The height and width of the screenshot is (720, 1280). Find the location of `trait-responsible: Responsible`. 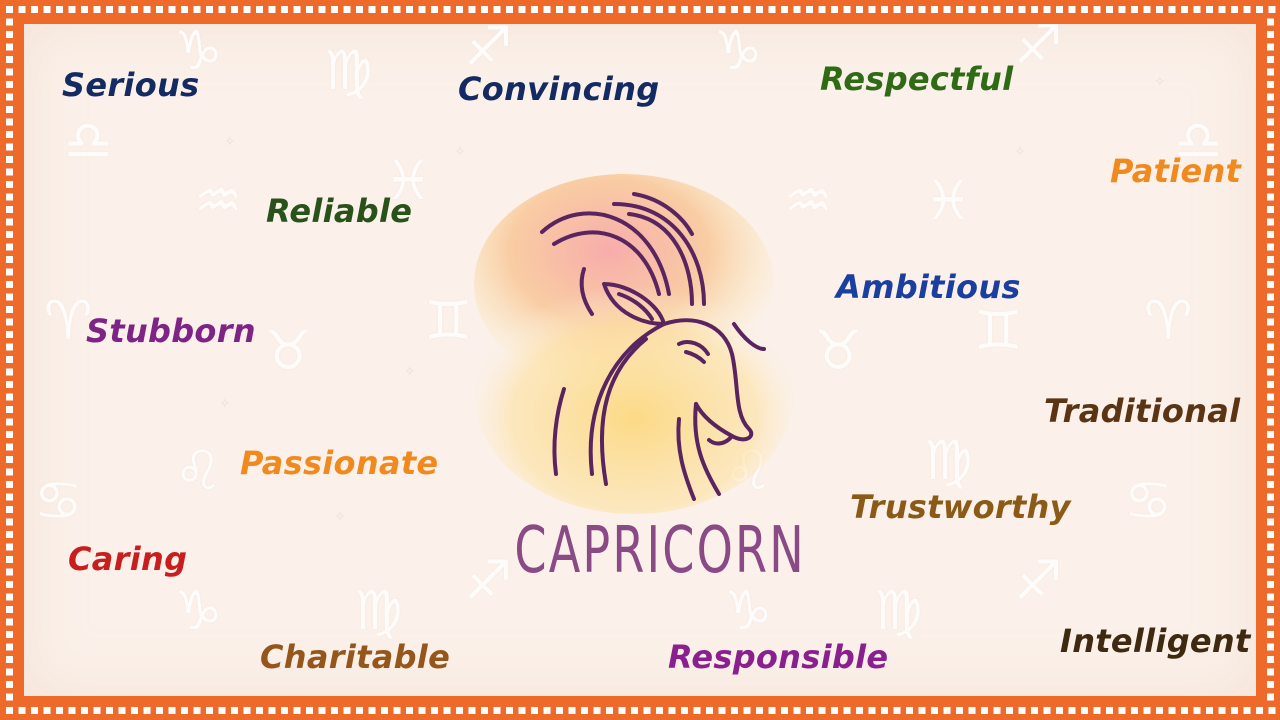

trait-responsible: Responsible is located at coordinates (778, 657).